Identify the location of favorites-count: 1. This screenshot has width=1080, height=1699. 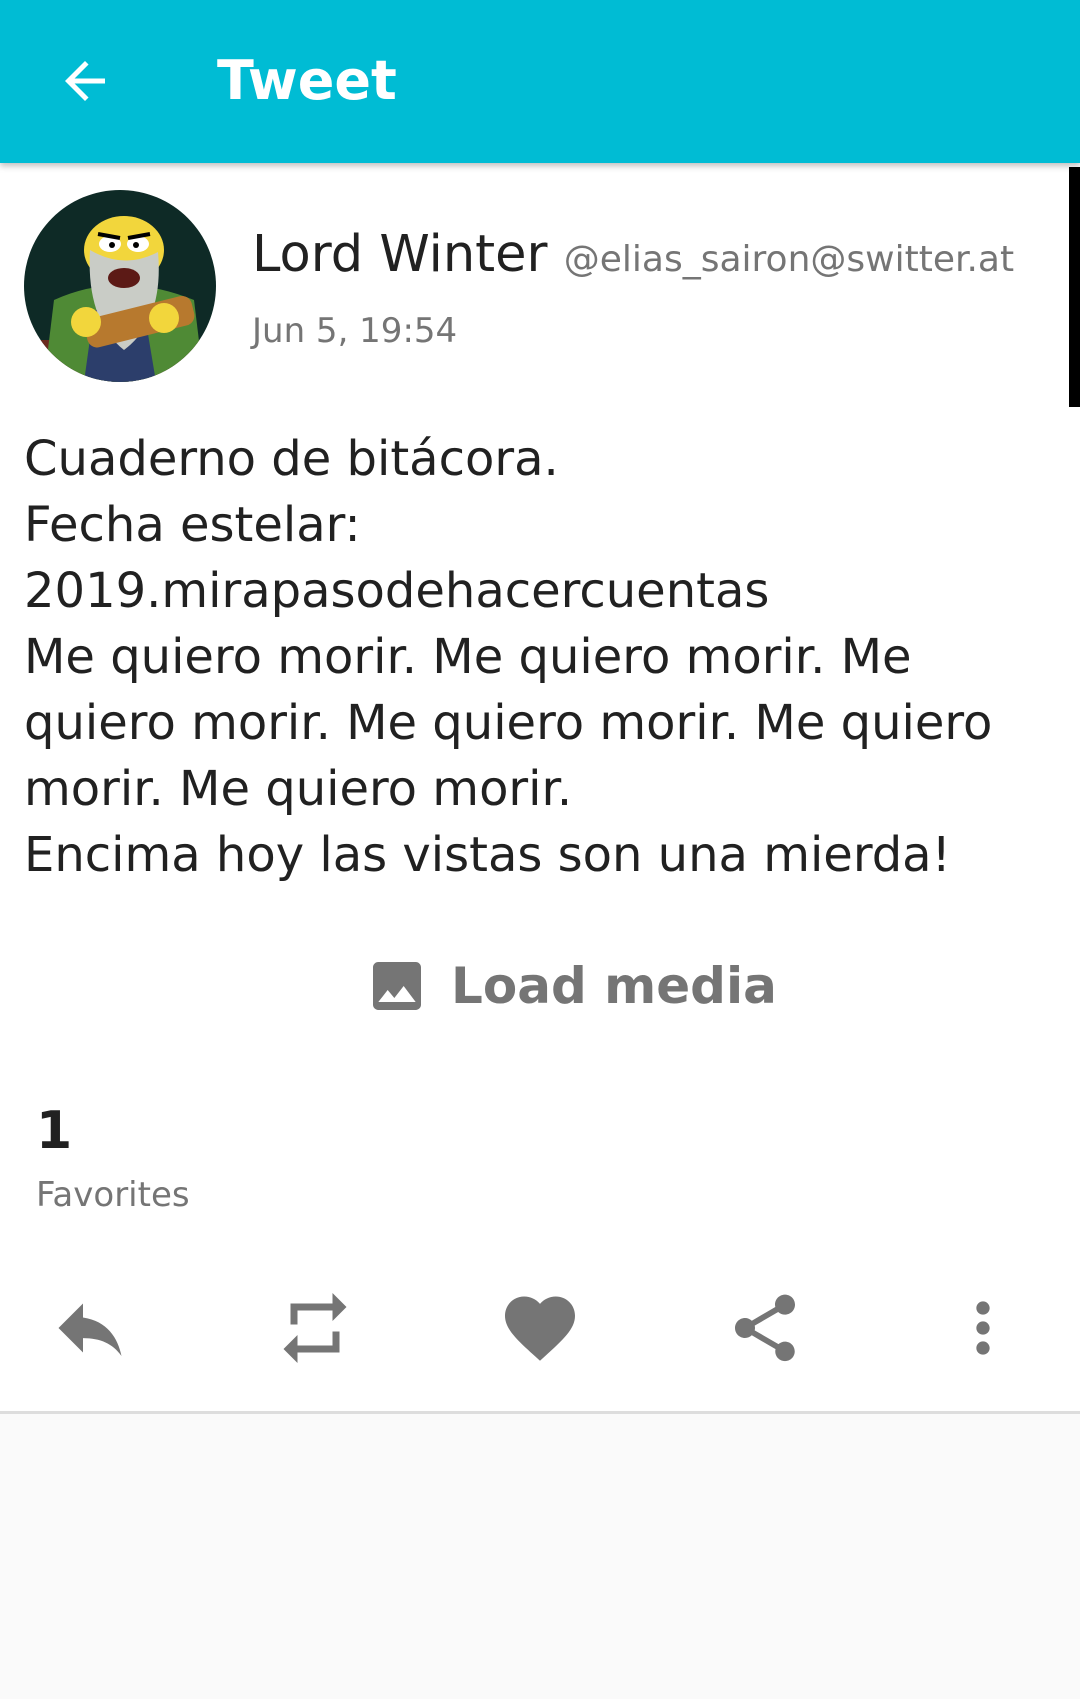
(54, 1131).